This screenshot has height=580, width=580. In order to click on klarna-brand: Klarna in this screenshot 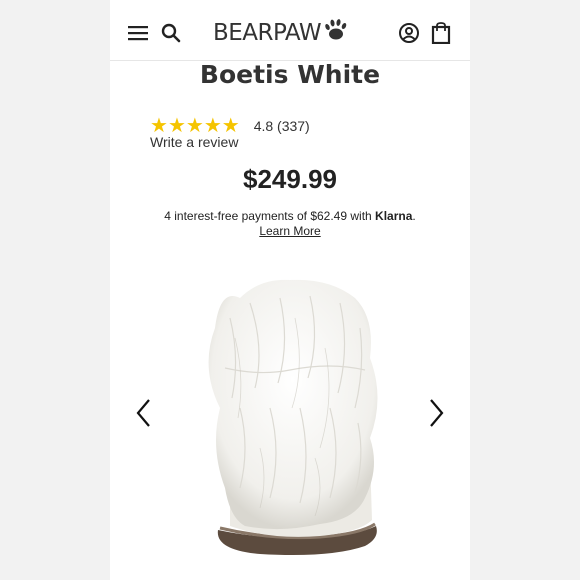, I will do `click(394, 216)`.